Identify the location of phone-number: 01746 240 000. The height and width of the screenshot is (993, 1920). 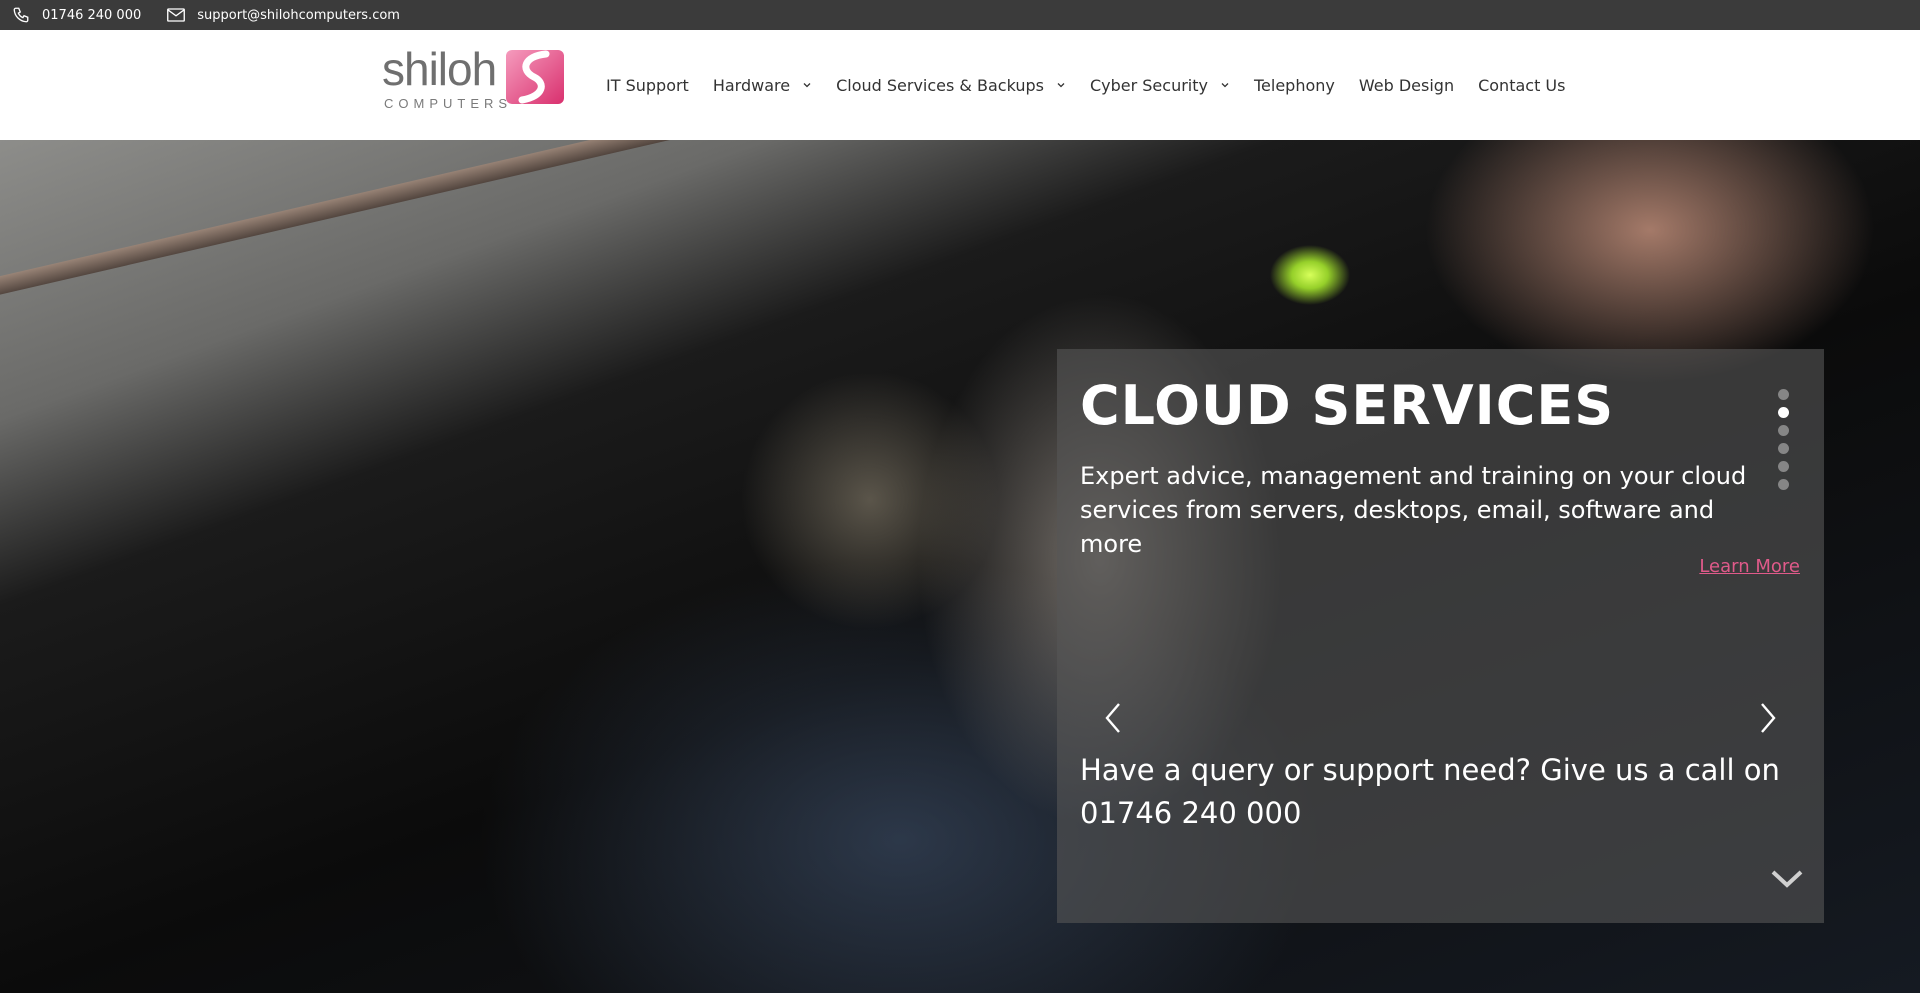
(91, 15).